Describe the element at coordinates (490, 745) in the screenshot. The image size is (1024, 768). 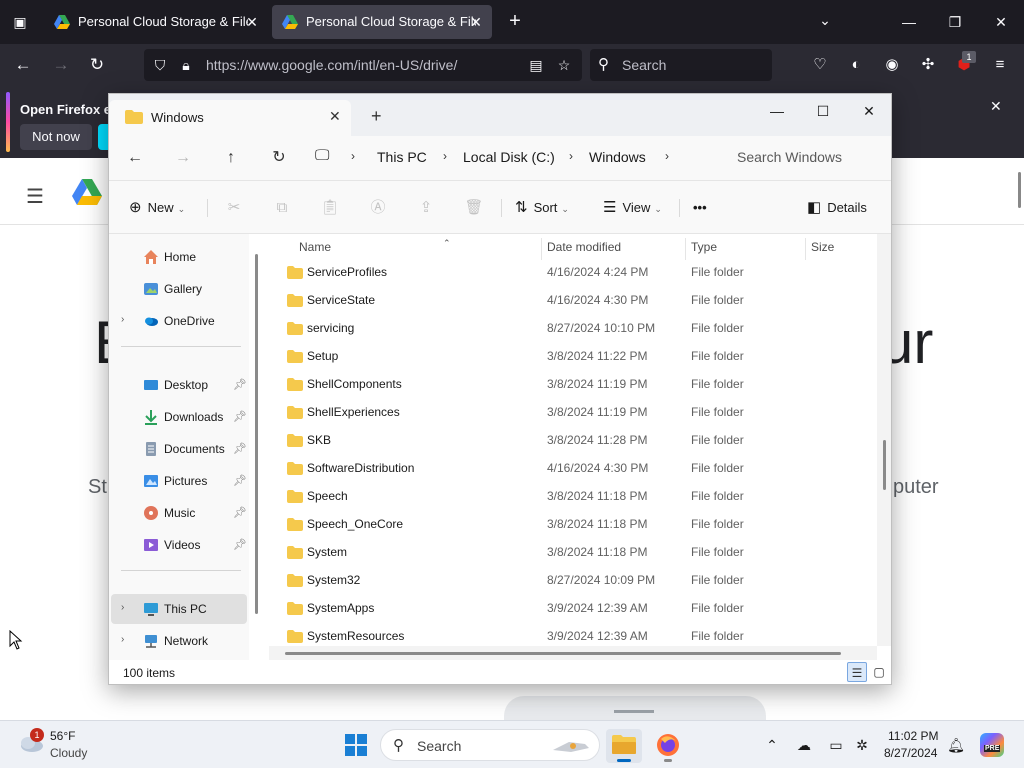
I see `taskbar-search-box: ⚲ Search` at that location.